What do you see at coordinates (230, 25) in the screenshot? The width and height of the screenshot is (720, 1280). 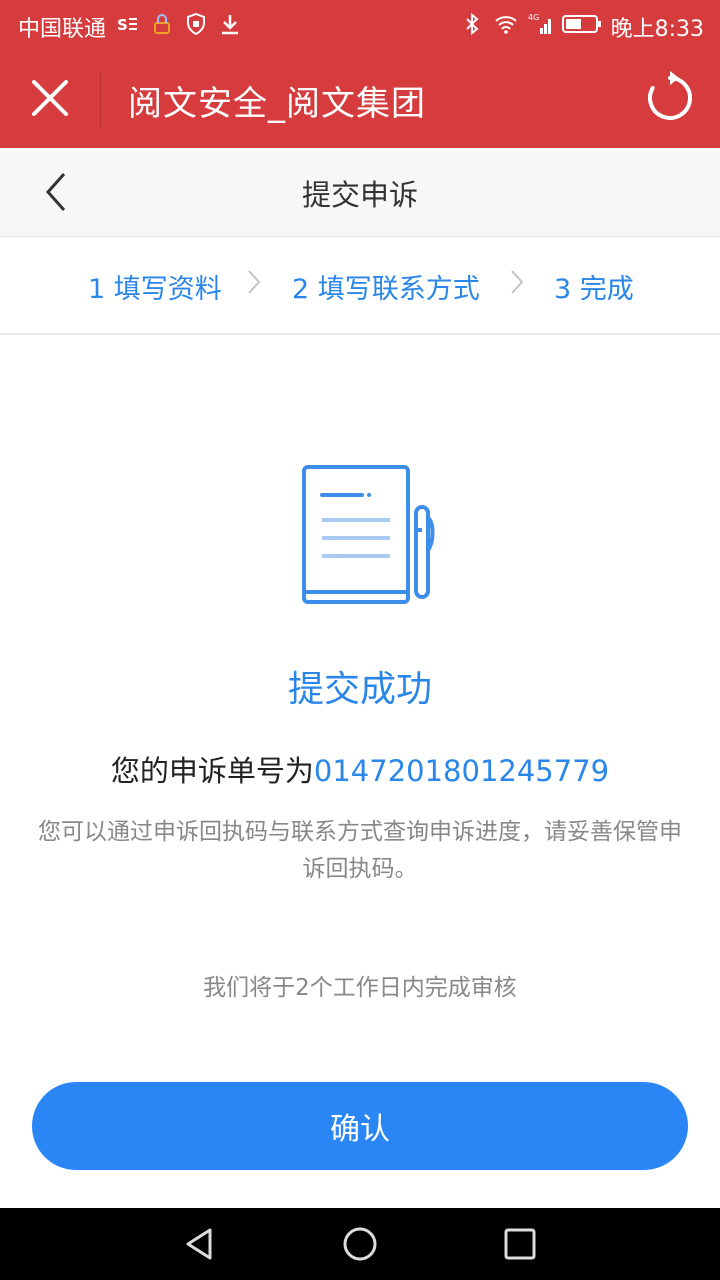 I see `download-icon` at bounding box center [230, 25].